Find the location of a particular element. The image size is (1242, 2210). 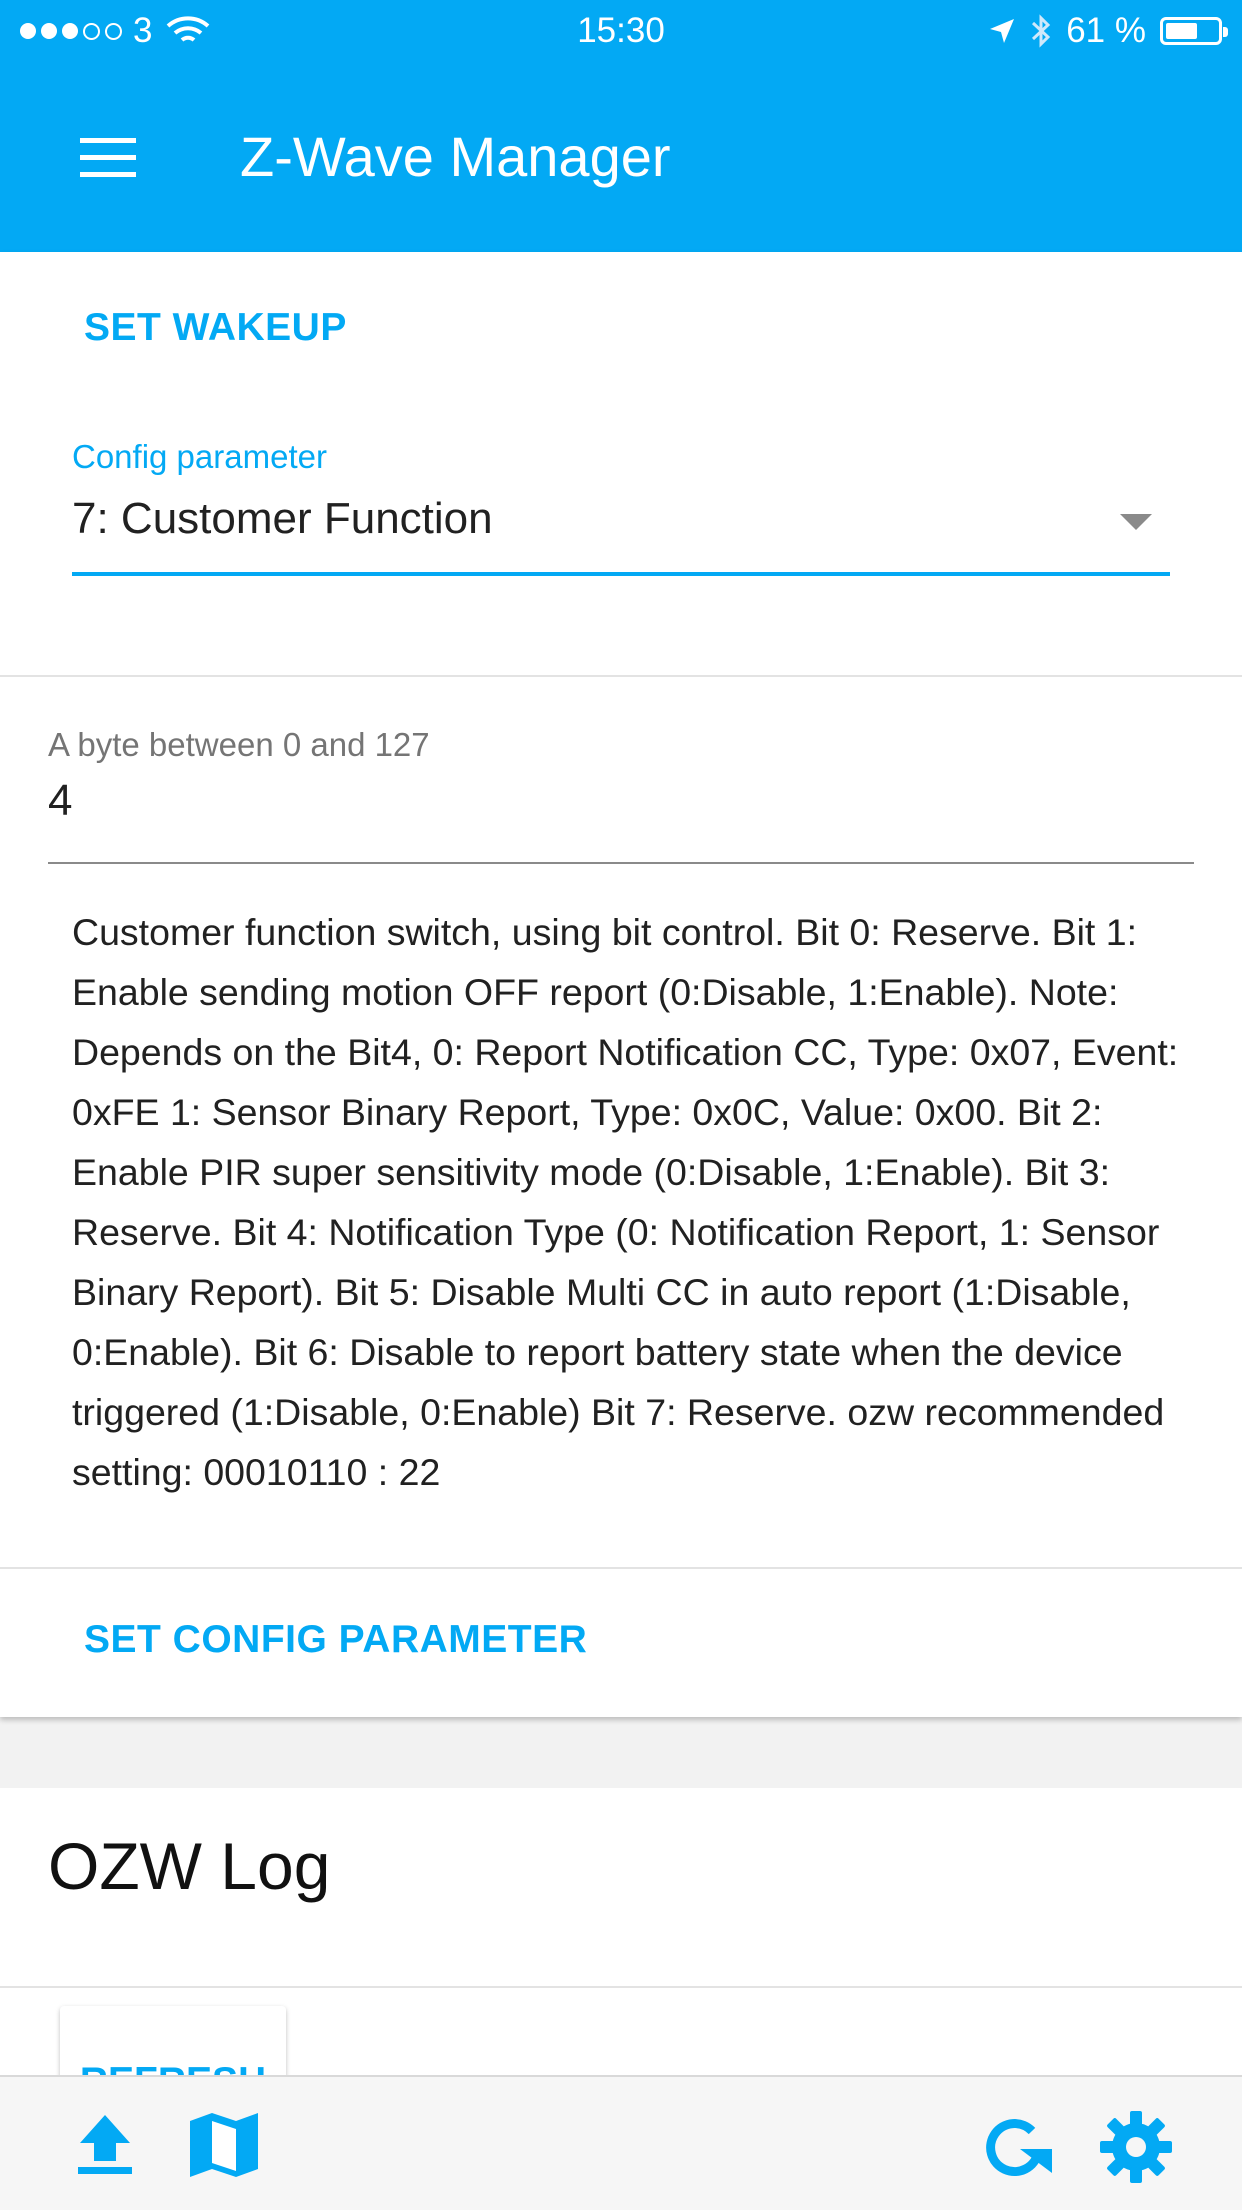

app-bar: Z-Wave Manager is located at coordinates (621, 157).